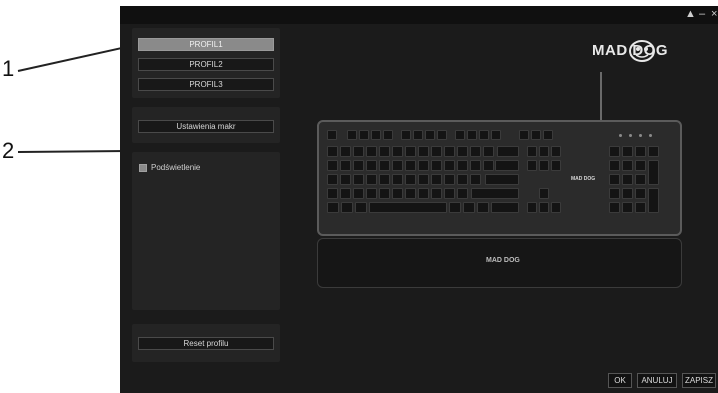  What do you see at coordinates (690, 14) in the screenshot?
I see `minimize-to-tray-icon: ▲` at bounding box center [690, 14].